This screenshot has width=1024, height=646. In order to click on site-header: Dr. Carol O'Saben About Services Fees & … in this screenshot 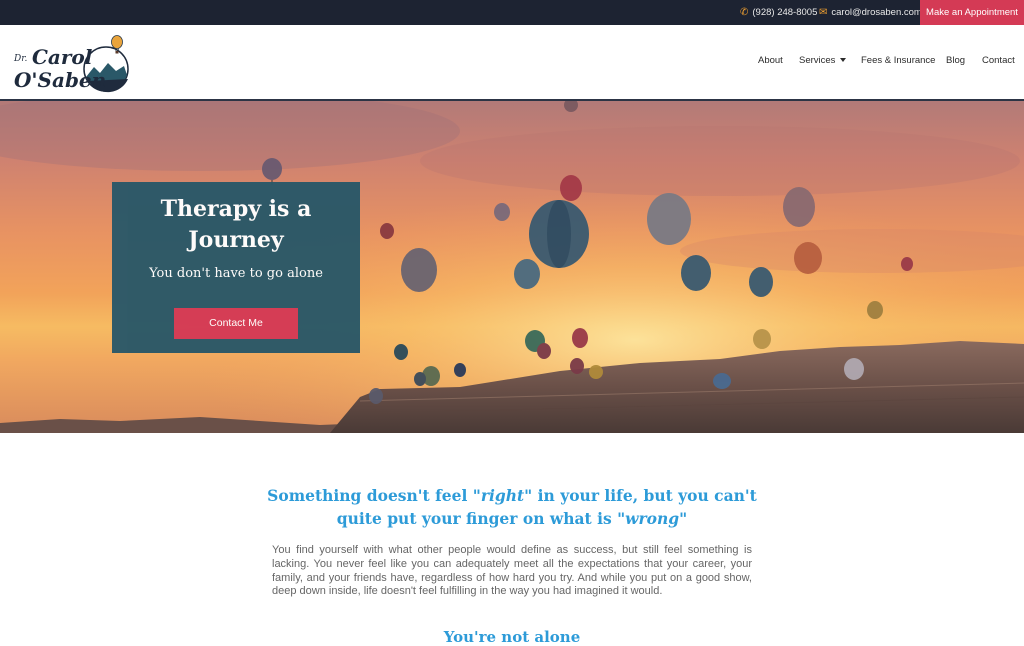, I will do `click(512, 63)`.